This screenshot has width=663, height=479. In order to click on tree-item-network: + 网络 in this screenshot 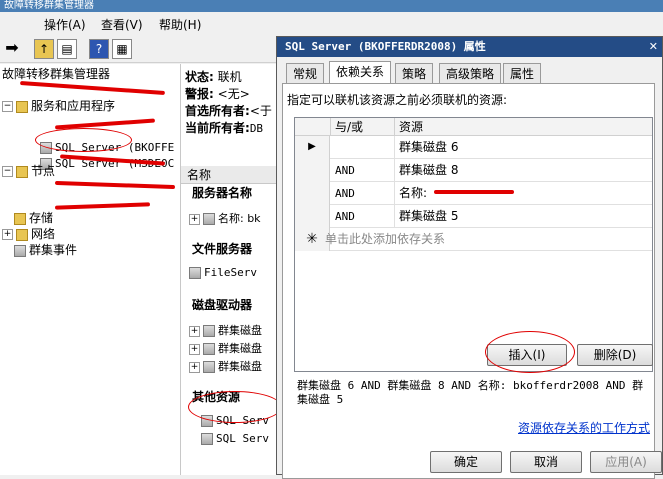, I will do `click(28, 234)`.